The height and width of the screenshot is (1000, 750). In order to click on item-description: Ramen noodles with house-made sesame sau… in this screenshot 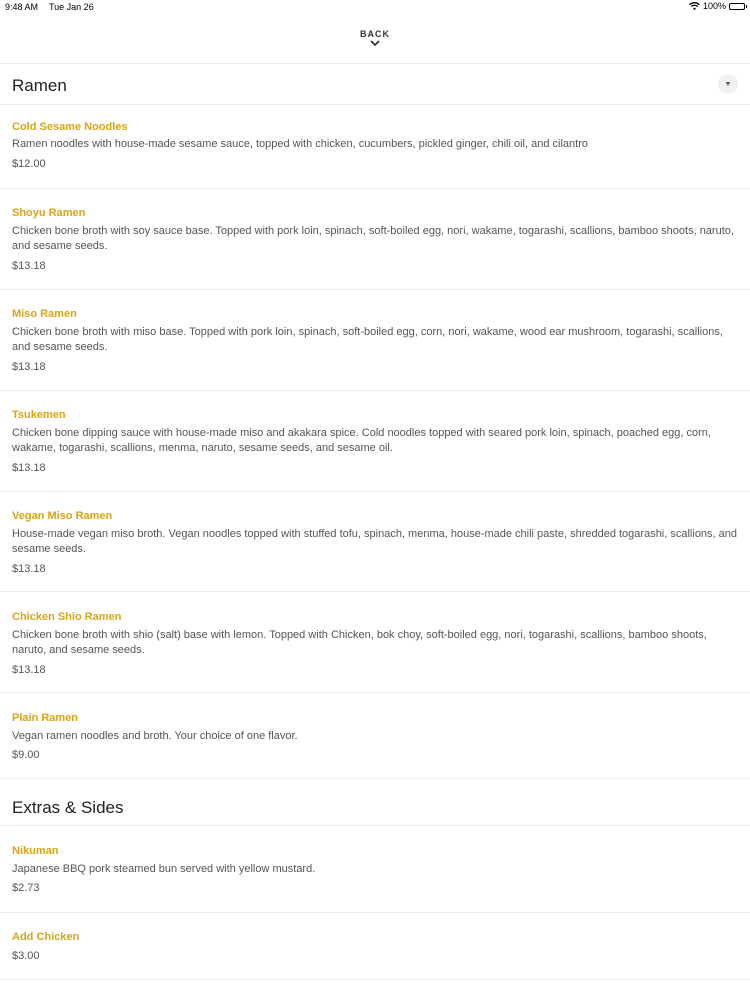, I will do `click(300, 144)`.